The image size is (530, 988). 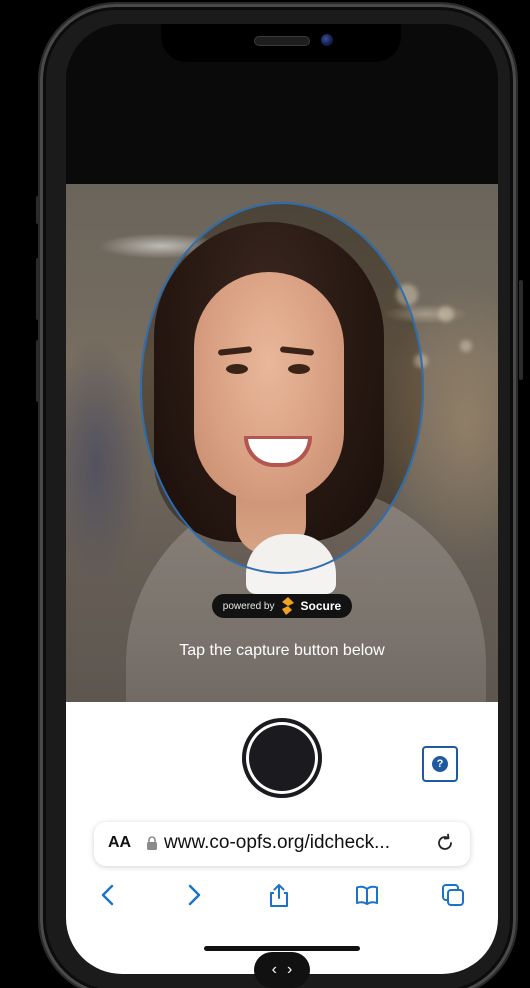 I want to click on powered-by-label: powered by, so click(x=248, y=606).